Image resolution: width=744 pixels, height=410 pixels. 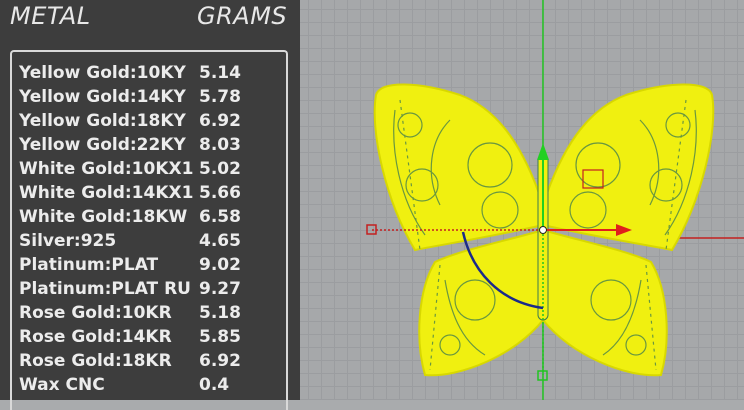 What do you see at coordinates (220, 313) in the screenshot?
I see `gram-value: 5.18` at bounding box center [220, 313].